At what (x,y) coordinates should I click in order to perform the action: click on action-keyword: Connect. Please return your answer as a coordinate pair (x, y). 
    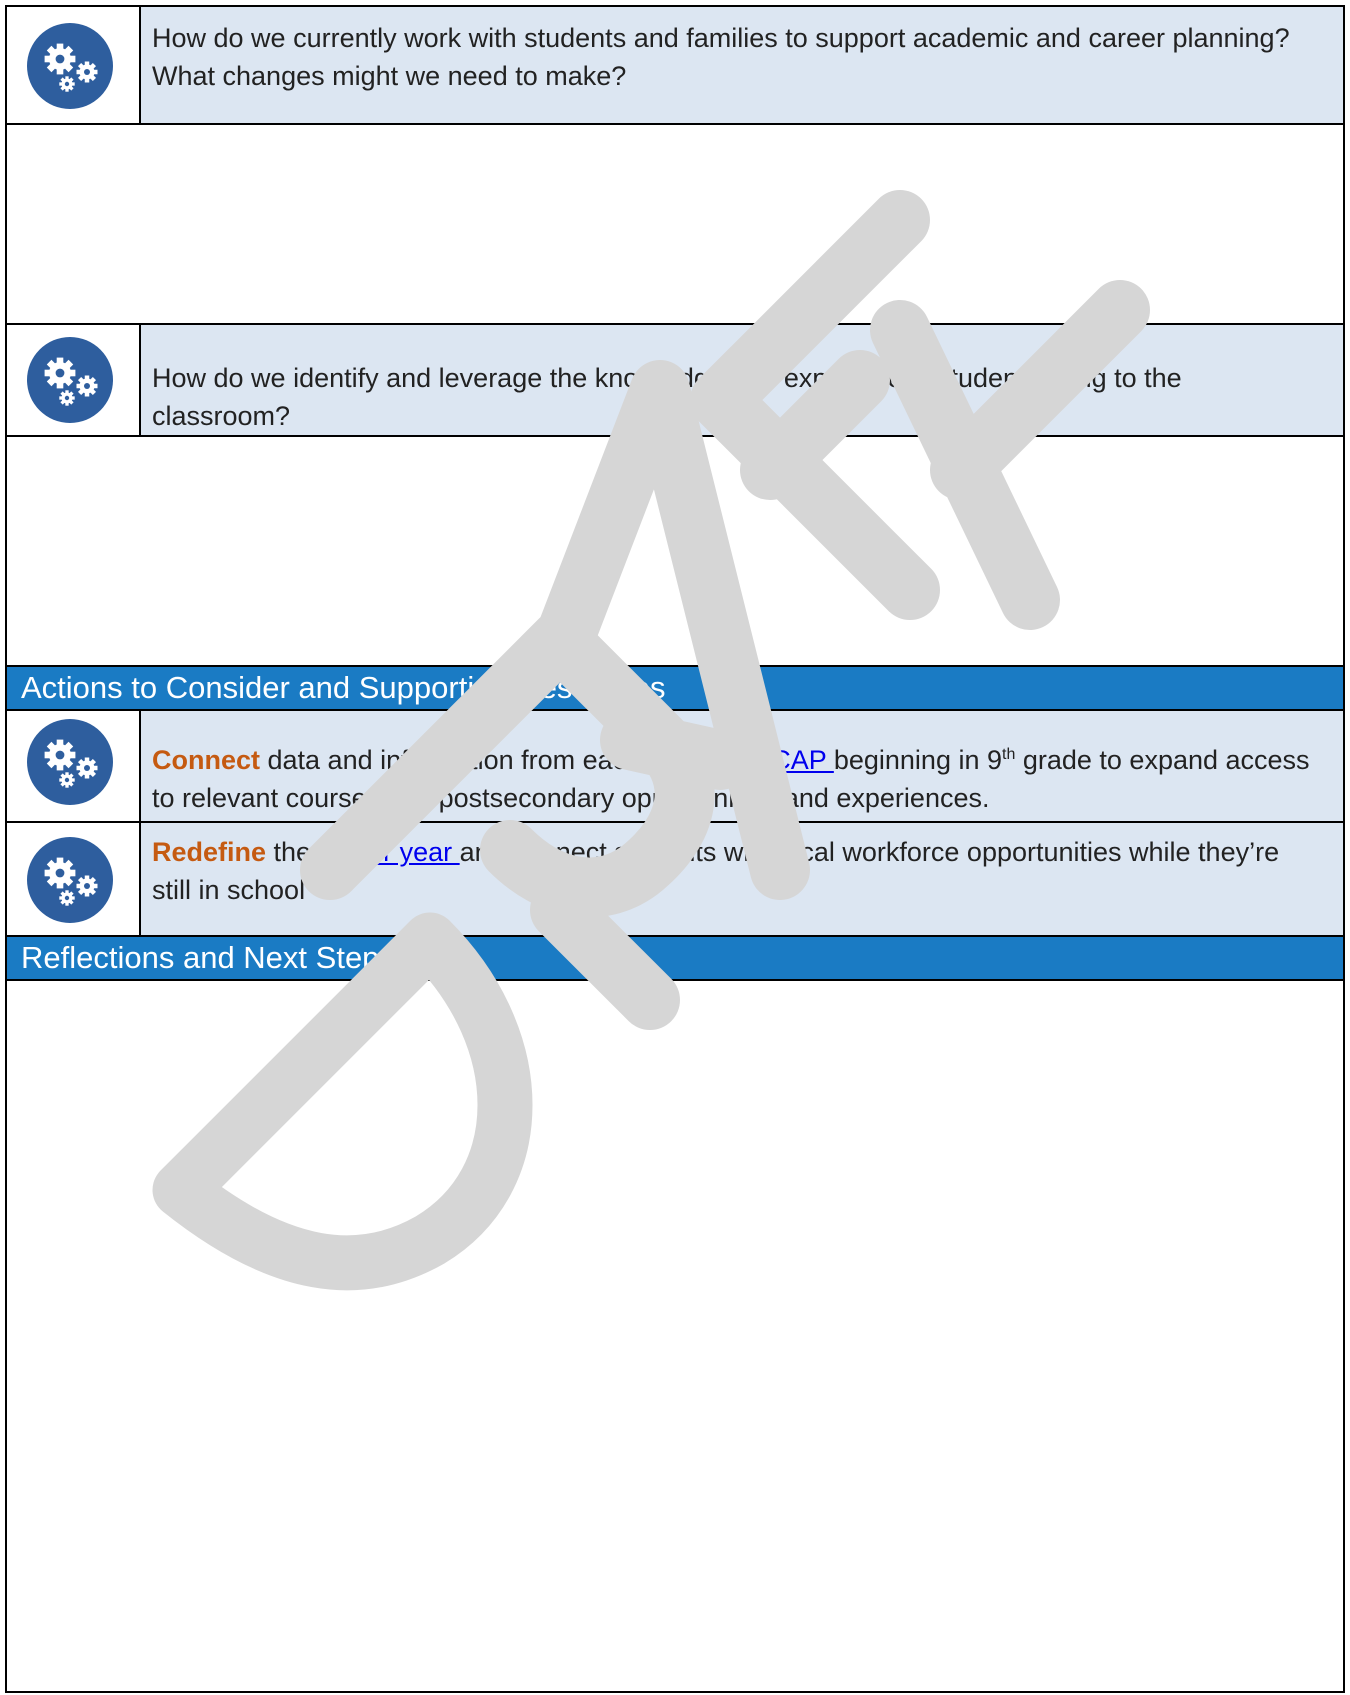
    Looking at the image, I should click on (206, 760).